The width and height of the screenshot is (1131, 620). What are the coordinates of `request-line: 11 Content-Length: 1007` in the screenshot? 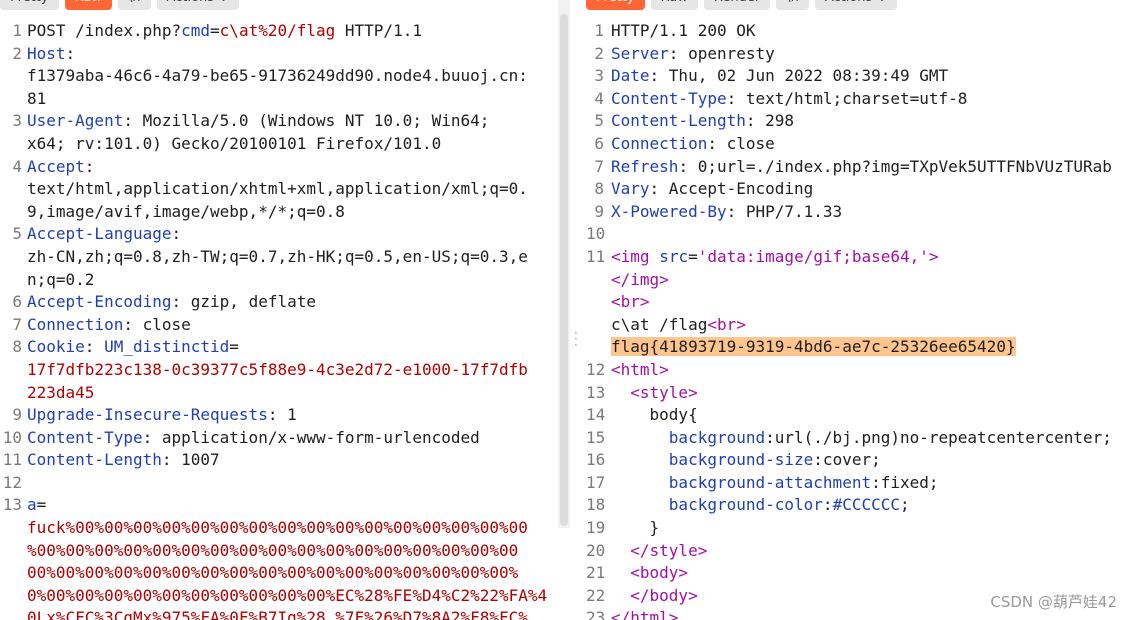 It's located at (279, 460).